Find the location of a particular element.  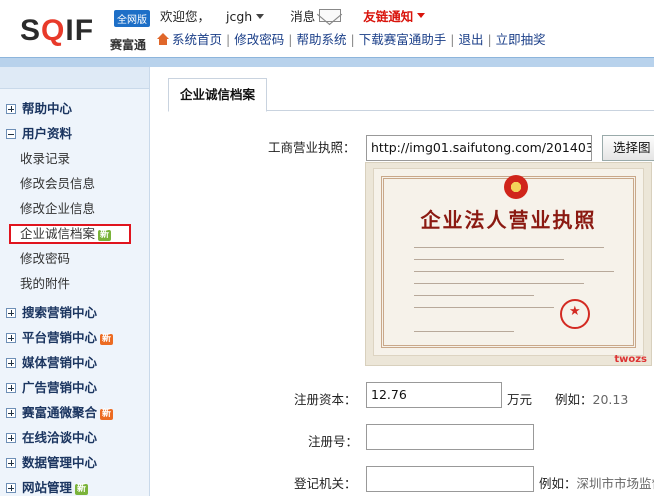

sidebar-group-label: 数据管理中心 is located at coordinates (60, 462).